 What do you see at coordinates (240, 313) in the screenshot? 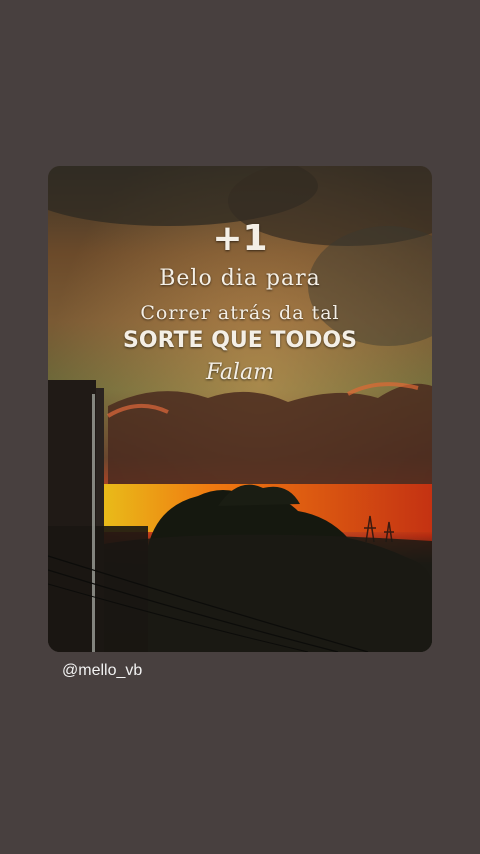
I see `quote-line-2: Correr atrás da tal` at bounding box center [240, 313].